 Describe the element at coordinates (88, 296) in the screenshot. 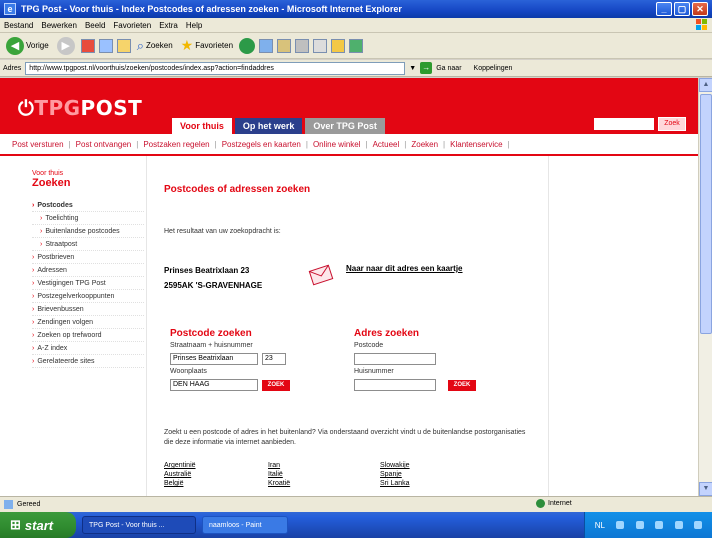

I see `sidebar-item-postzegelverkooppunten: › Postzegelverkooppunten` at that location.